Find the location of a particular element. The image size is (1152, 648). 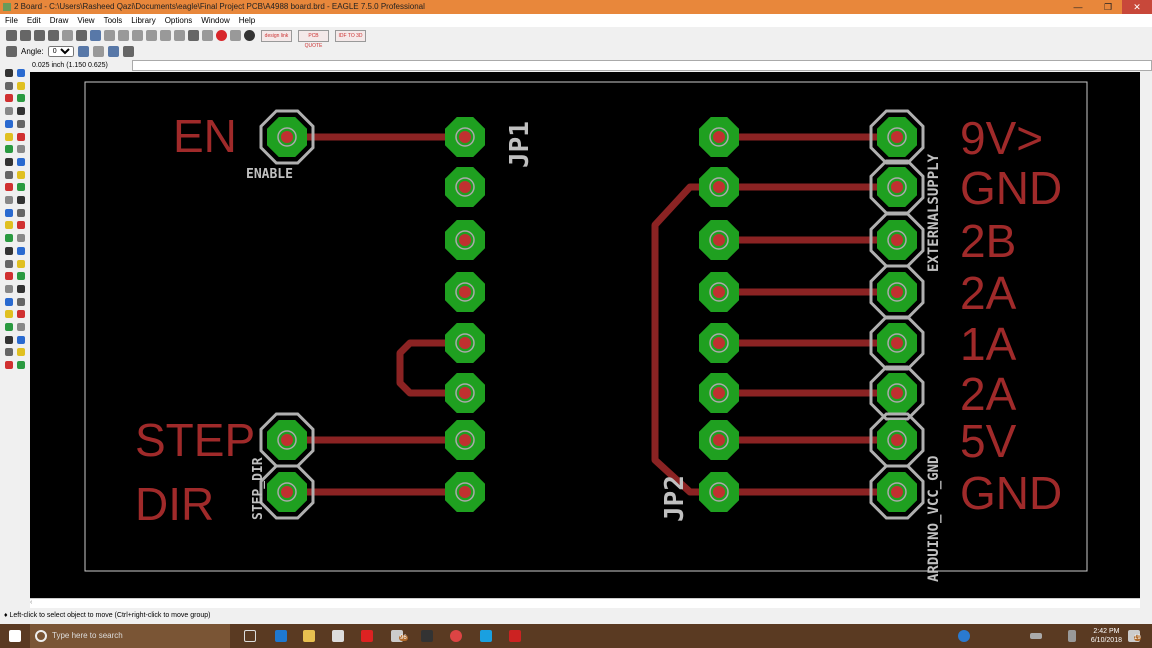

layer-view-icon is located at coordinates (113, 51).